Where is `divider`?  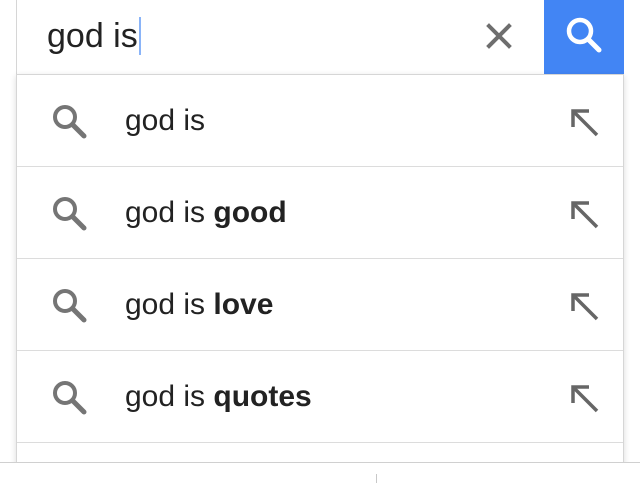 divider is located at coordinates (376, 478).